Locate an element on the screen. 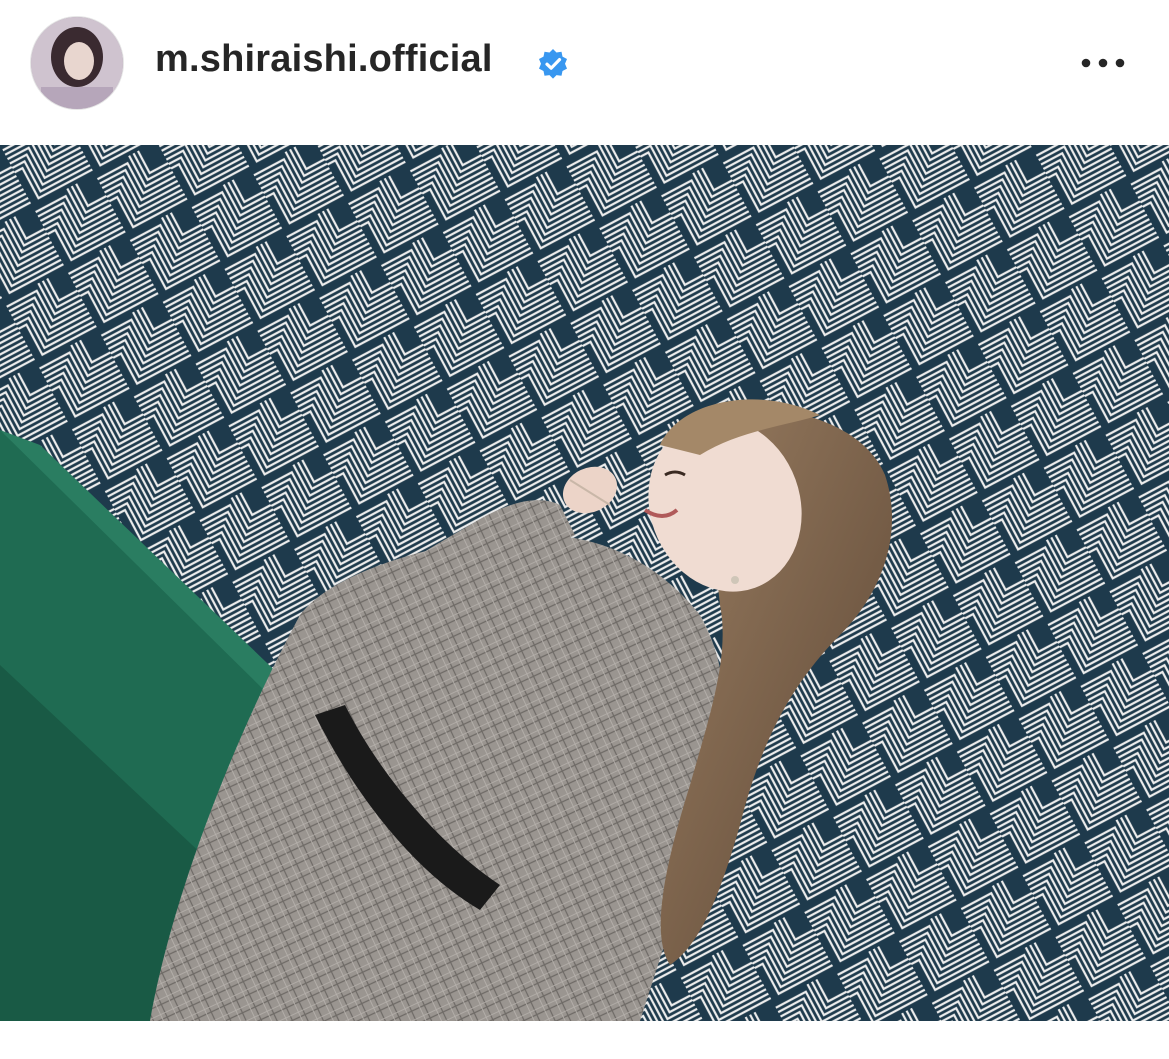 The image size is (1169, 1059). profile-avatar is located at coordinates (77, 63).